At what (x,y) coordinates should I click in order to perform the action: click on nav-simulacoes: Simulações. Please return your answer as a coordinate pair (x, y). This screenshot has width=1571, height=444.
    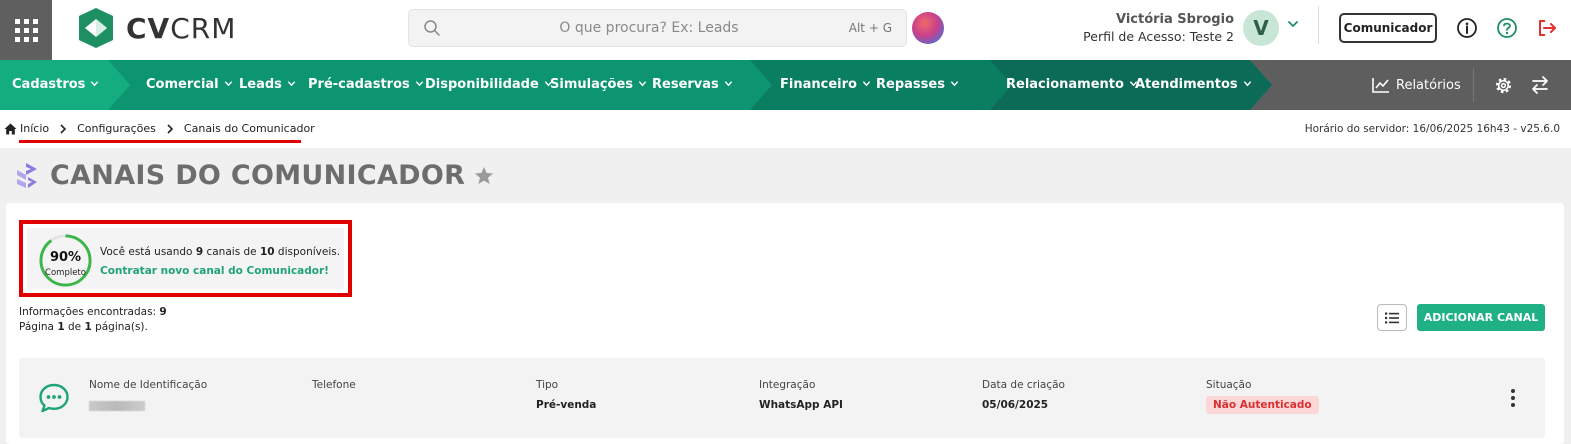
    Looking at the image, I should click on (598, 85).